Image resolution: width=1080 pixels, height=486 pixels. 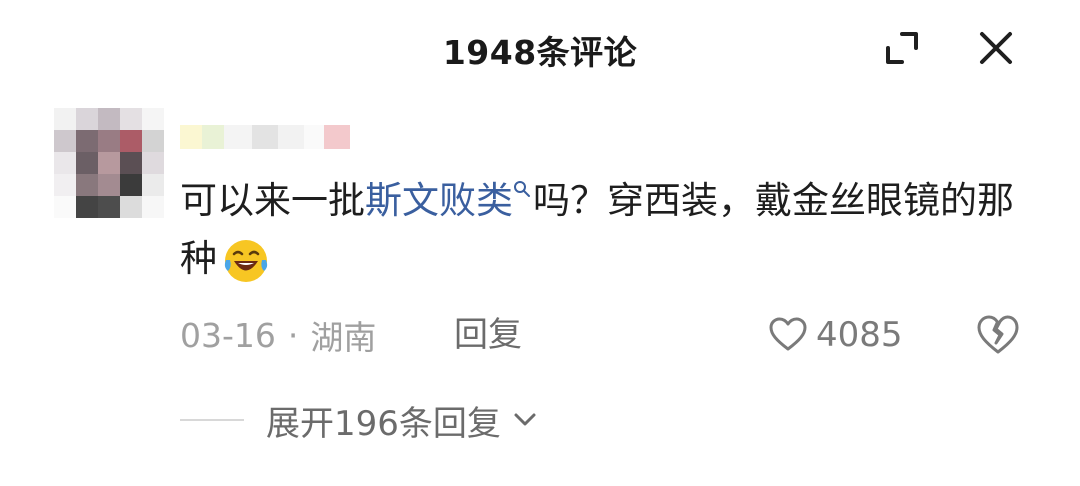 I want to click on like-count: 4085, so click(x=859, y=335).